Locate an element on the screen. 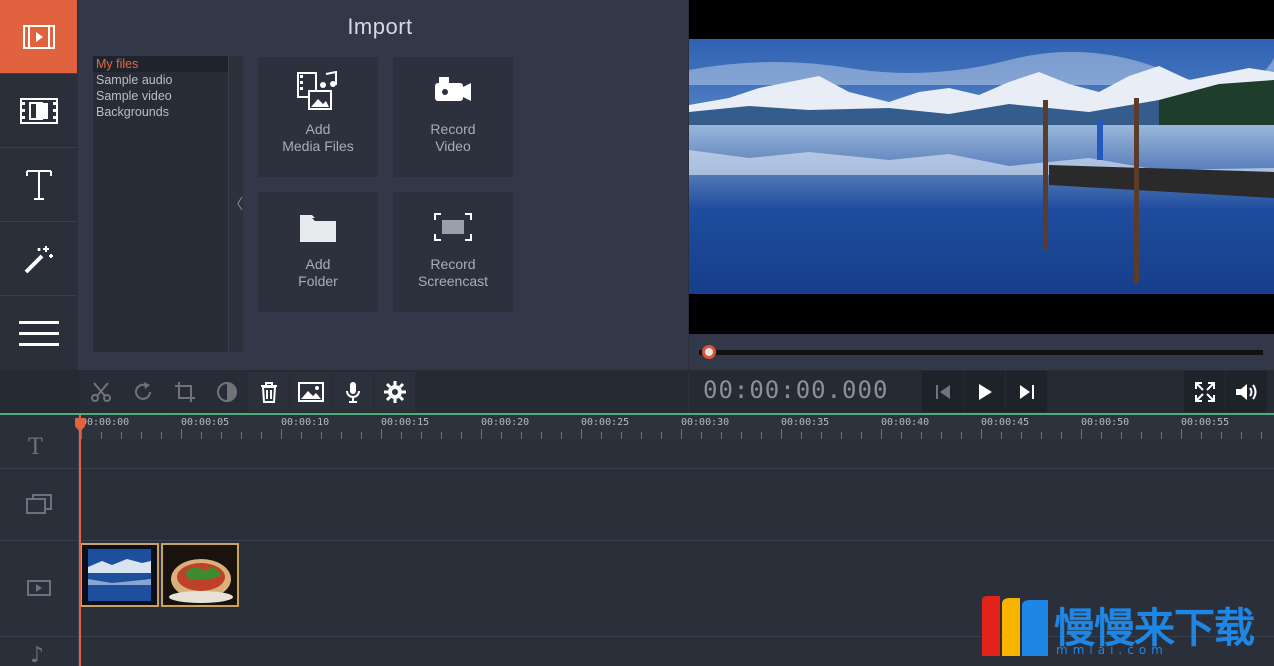  mic-icon is located at coordinates (352, 392).